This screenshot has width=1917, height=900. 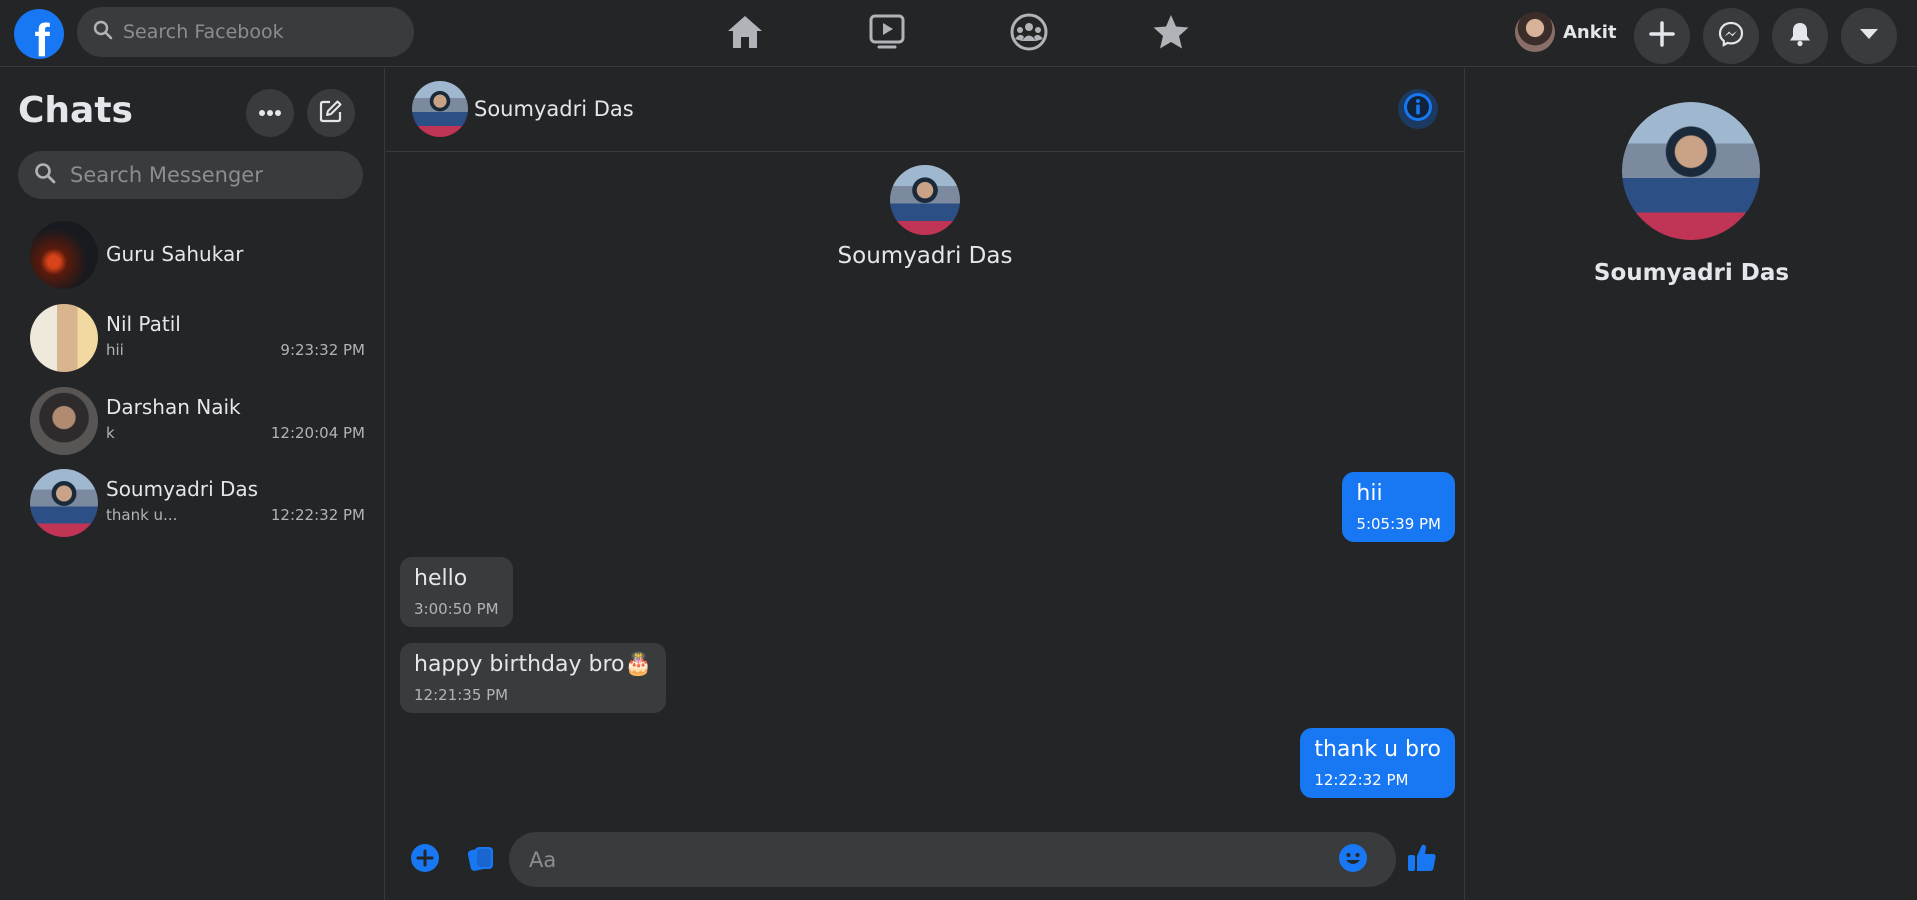 I want to click on message-bubble-outgoing: thank u bro 12:22:32 PM, so click(x=1377, y=763).